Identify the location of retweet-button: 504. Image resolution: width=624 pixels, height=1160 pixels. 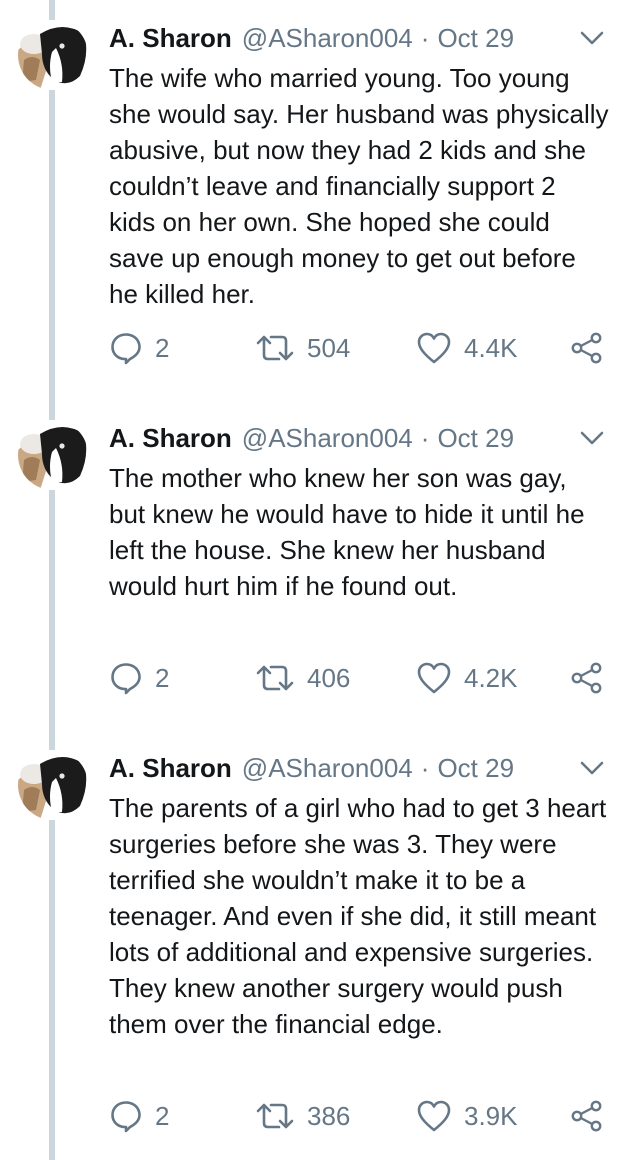
(302, 348).